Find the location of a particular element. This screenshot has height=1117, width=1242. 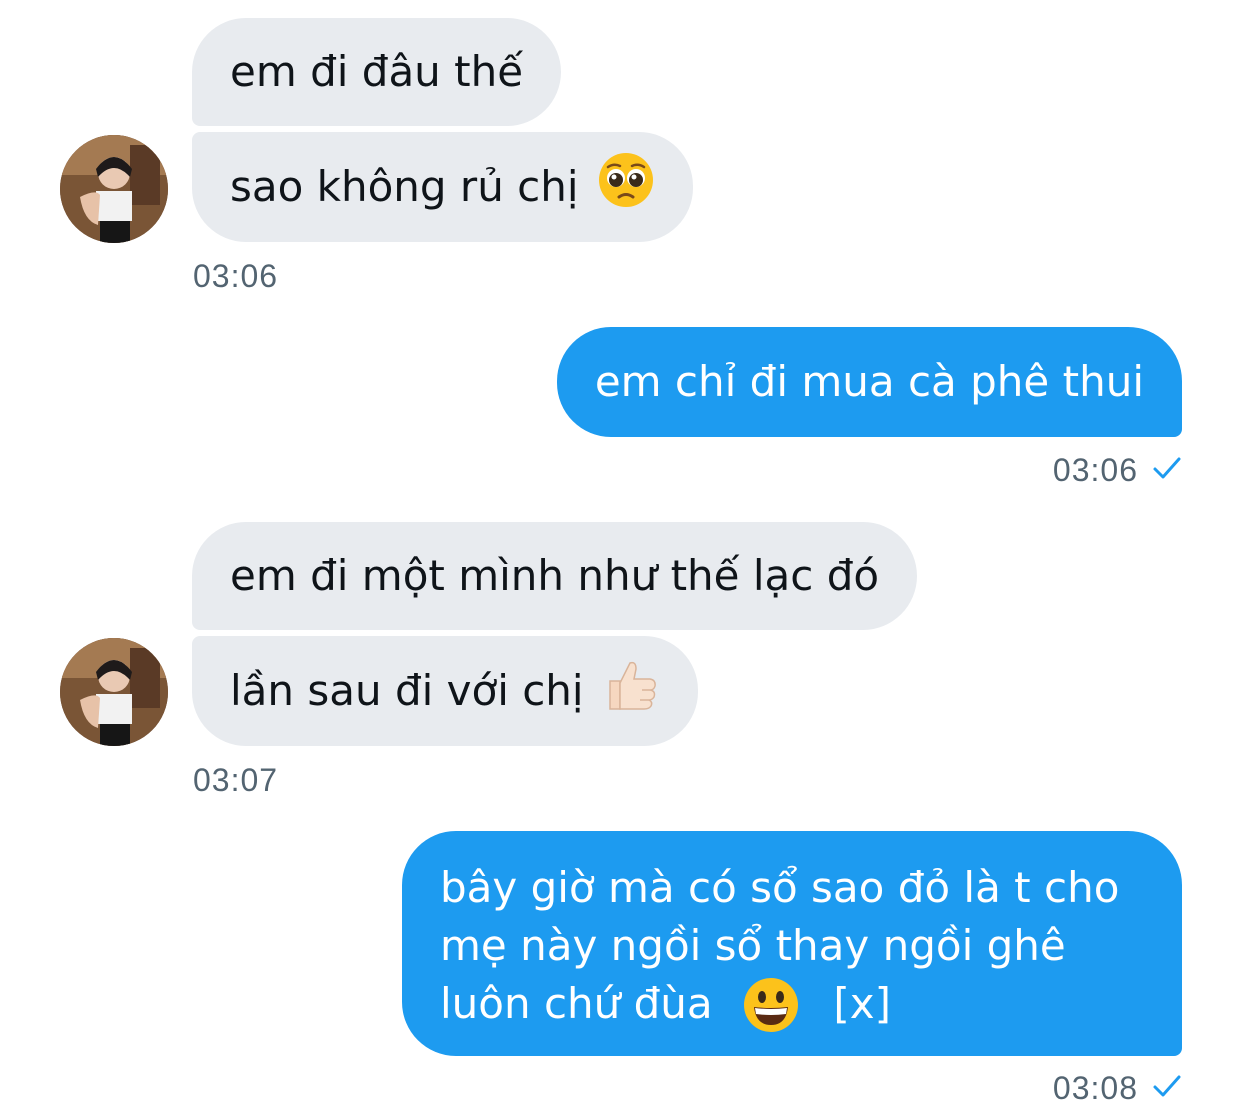

message-suffix: [x] is located at coordinates (862, 1003).